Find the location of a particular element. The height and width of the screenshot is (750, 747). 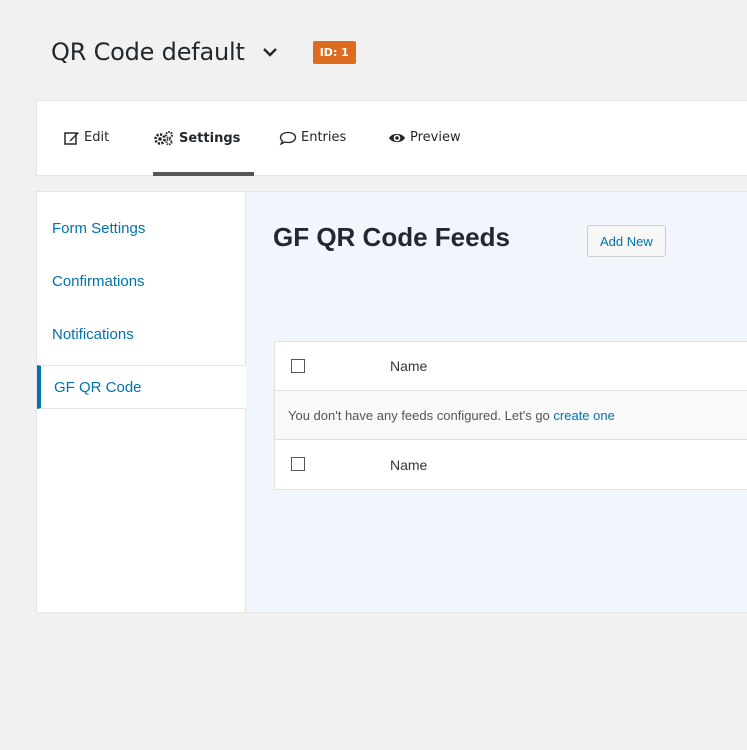

page-title-row: QR Code default ID: 1 is located at coordinates (203, 52).